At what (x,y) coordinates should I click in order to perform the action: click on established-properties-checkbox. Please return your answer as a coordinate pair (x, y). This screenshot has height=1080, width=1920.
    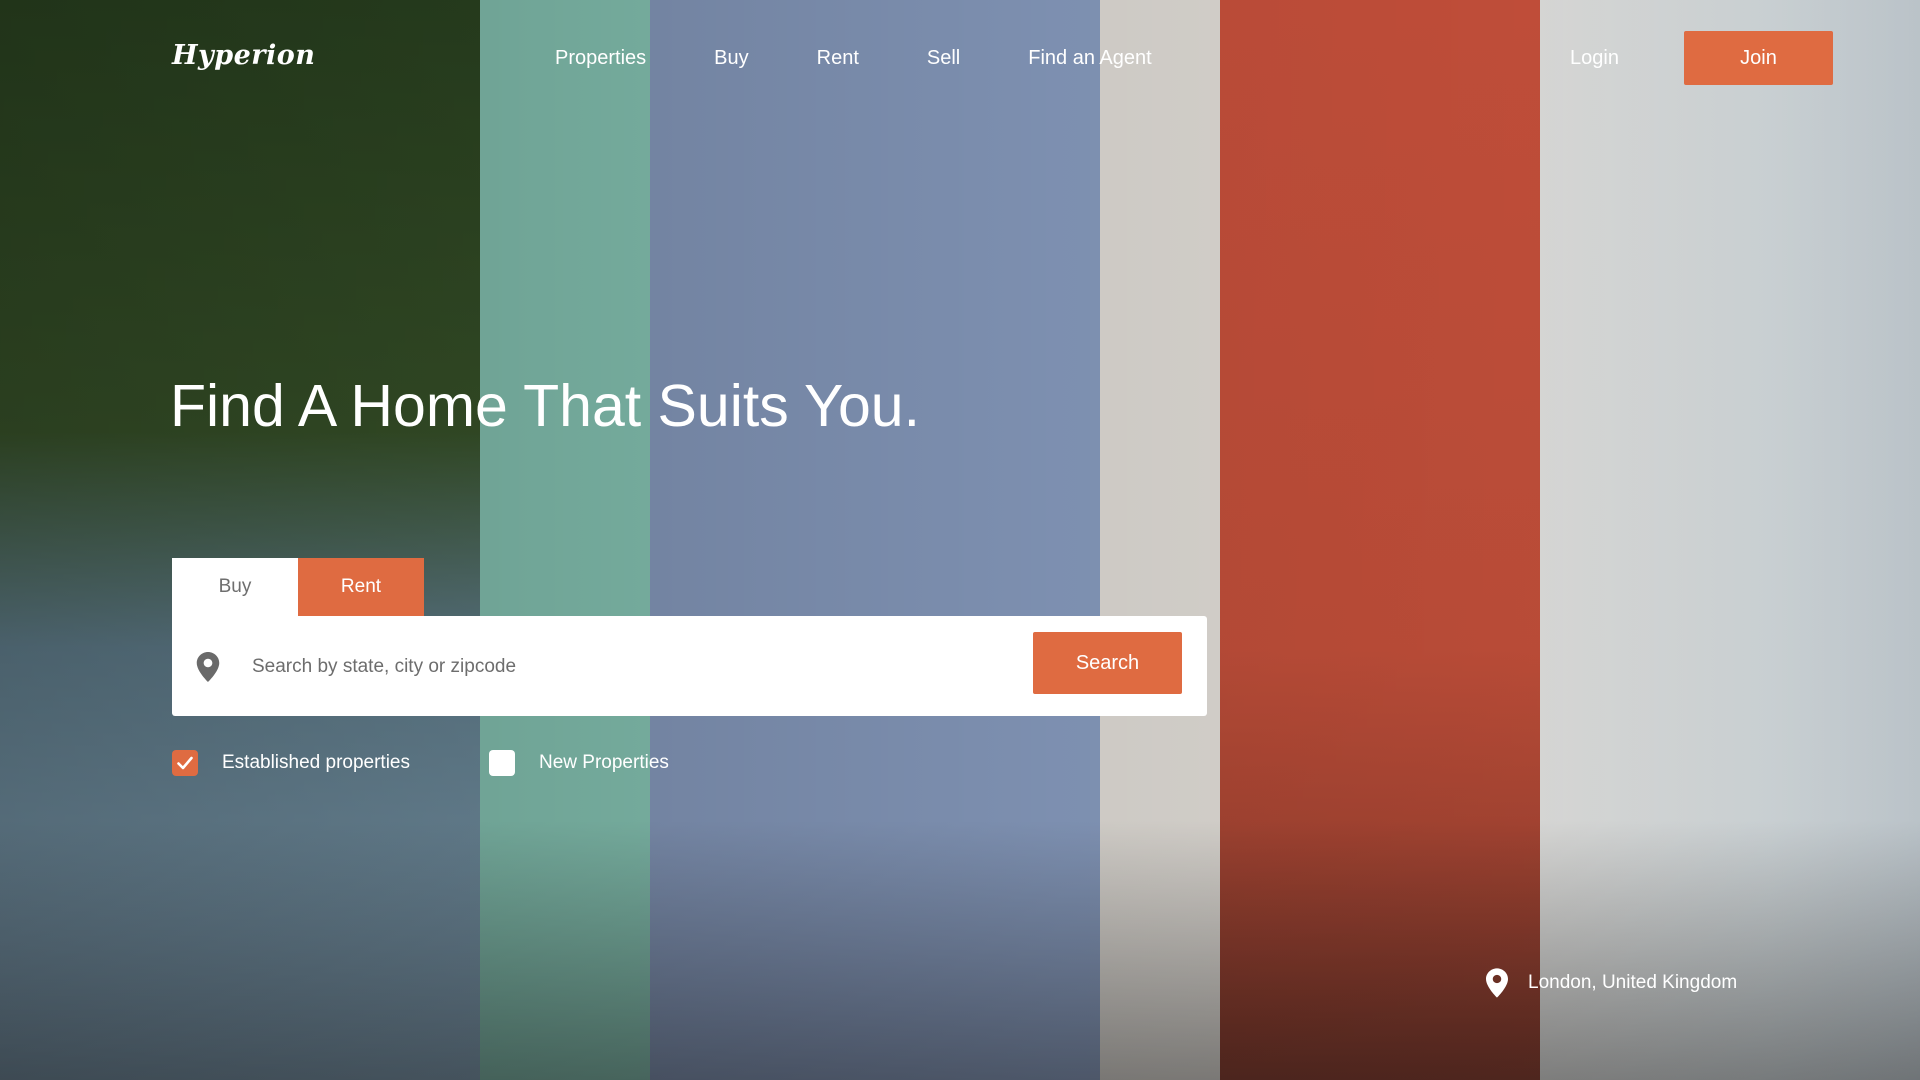
    Looking at the image, I should click on (185, 763).